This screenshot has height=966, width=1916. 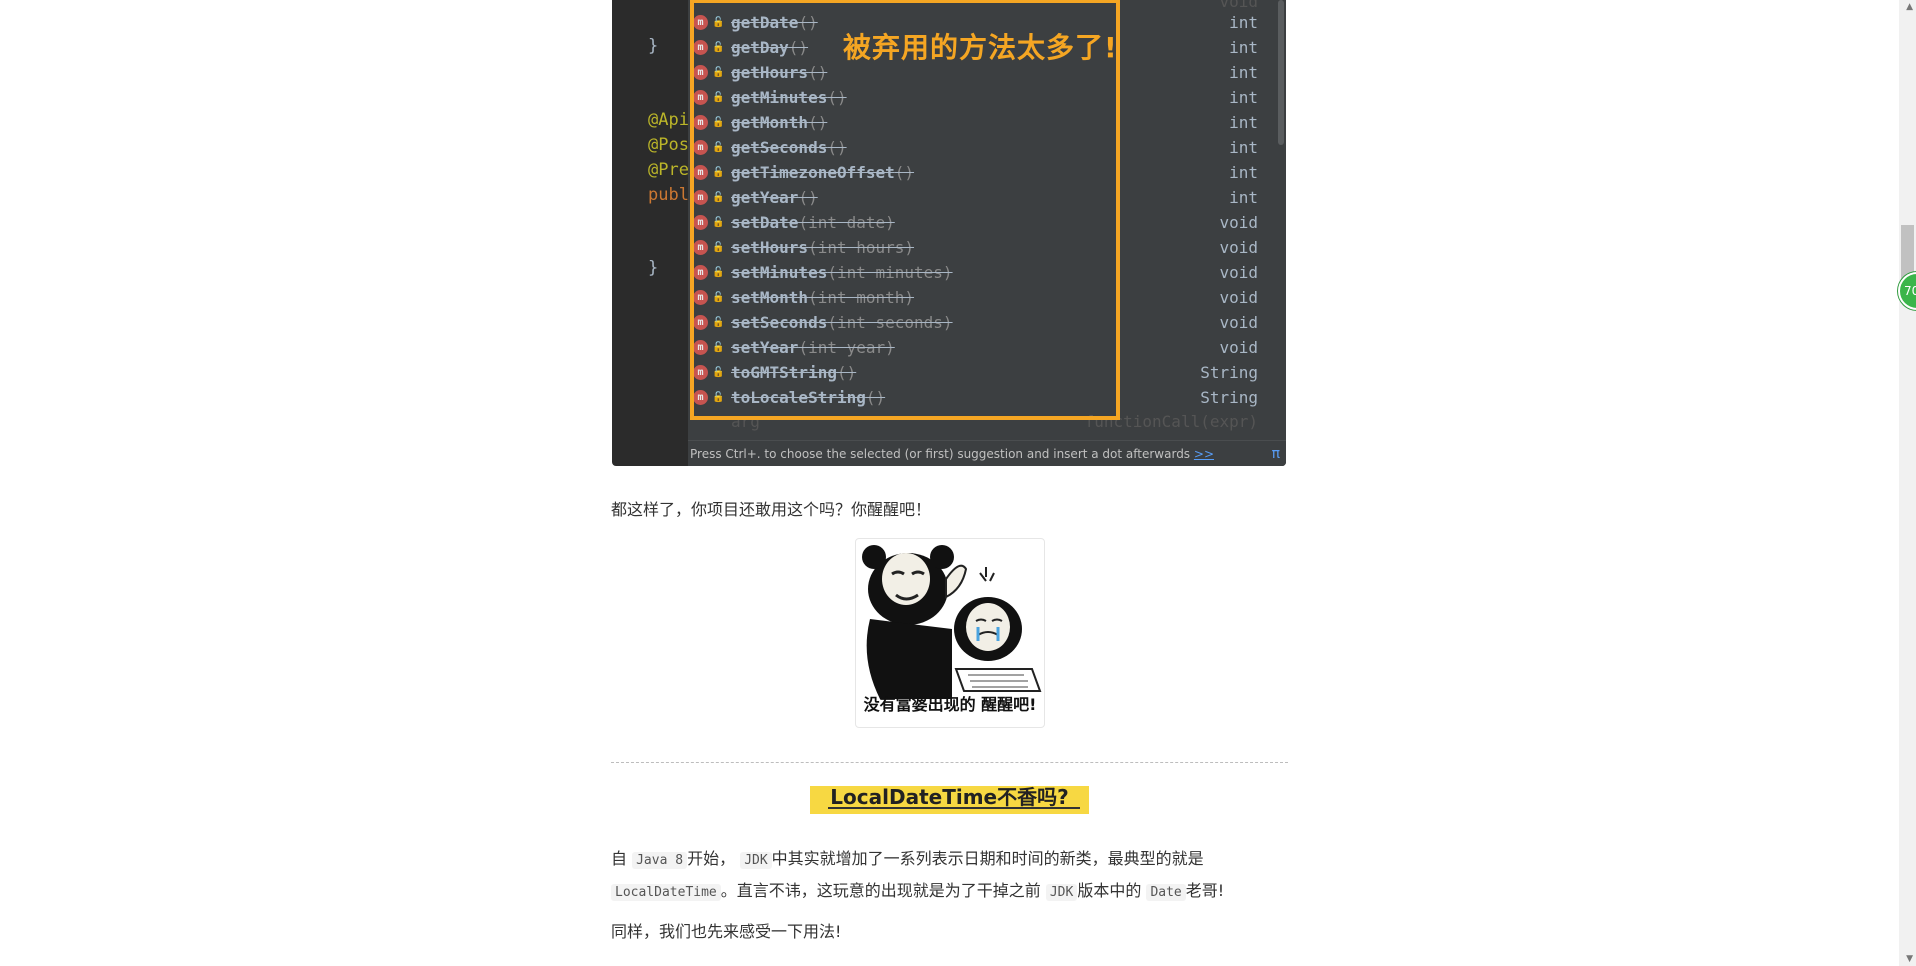 I want to click on hint-link: >>, so click(x=1204, y=454).